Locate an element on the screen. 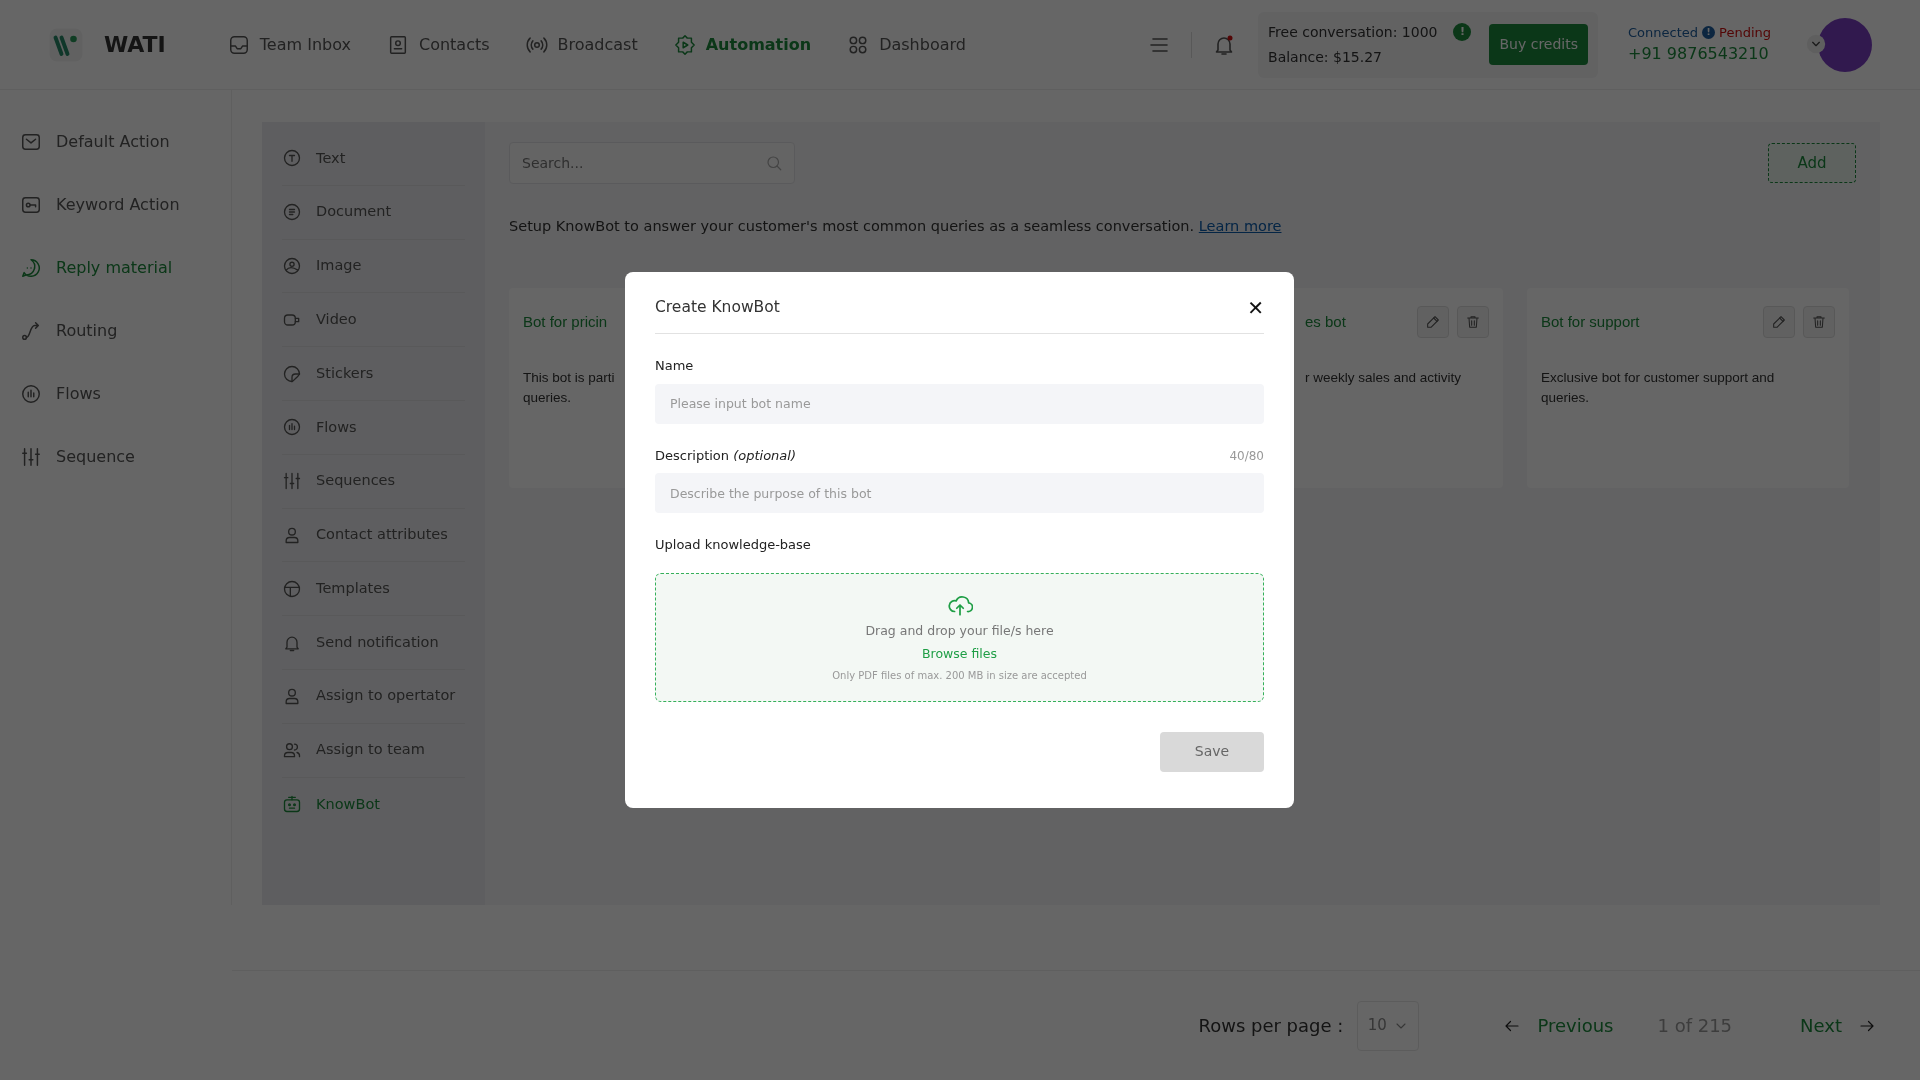  brand-name: WATI is located at coordinates (135, 45).